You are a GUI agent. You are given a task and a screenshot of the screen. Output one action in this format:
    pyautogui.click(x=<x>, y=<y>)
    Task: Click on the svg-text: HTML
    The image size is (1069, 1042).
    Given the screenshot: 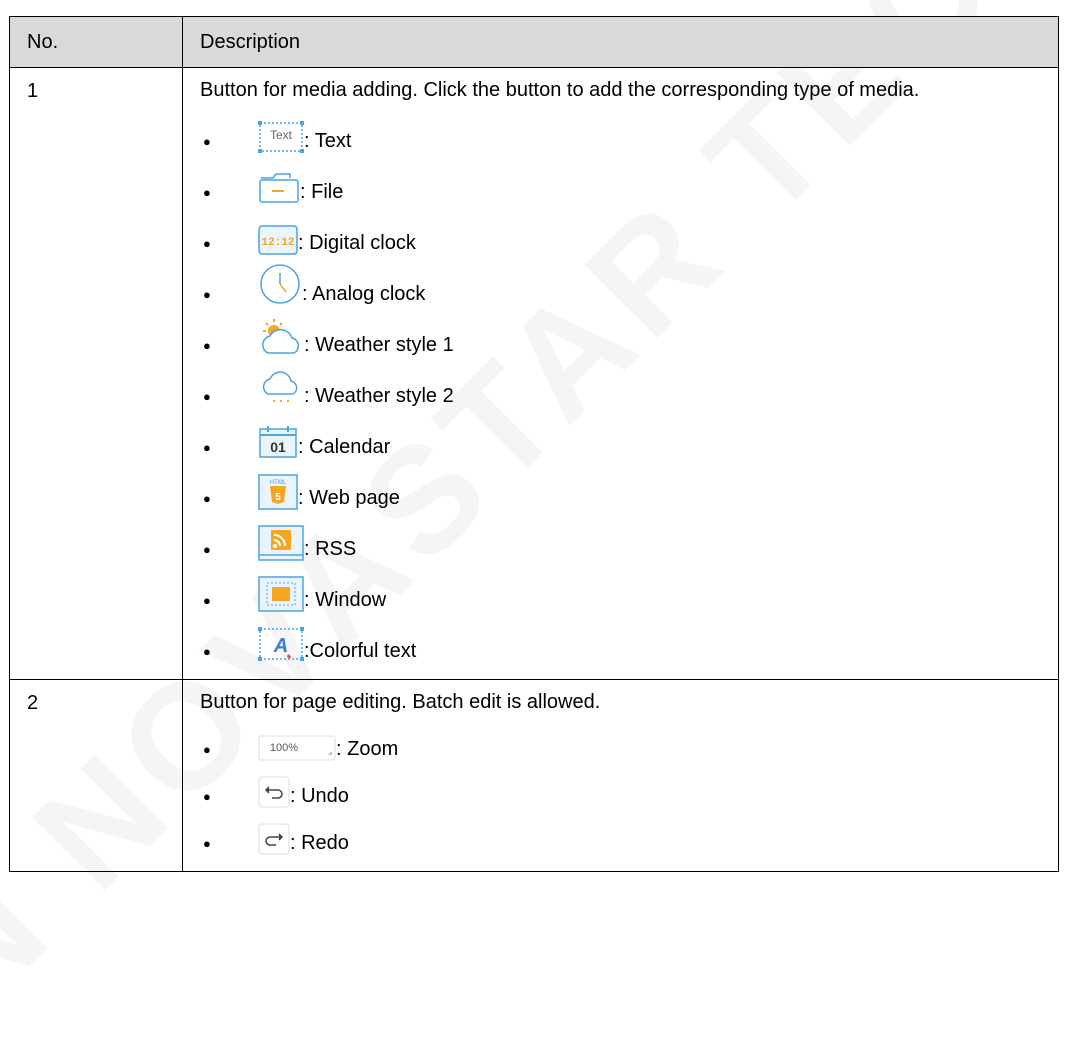 What is the action you would take?
    pyautogui.click(x=278, y=483)
    